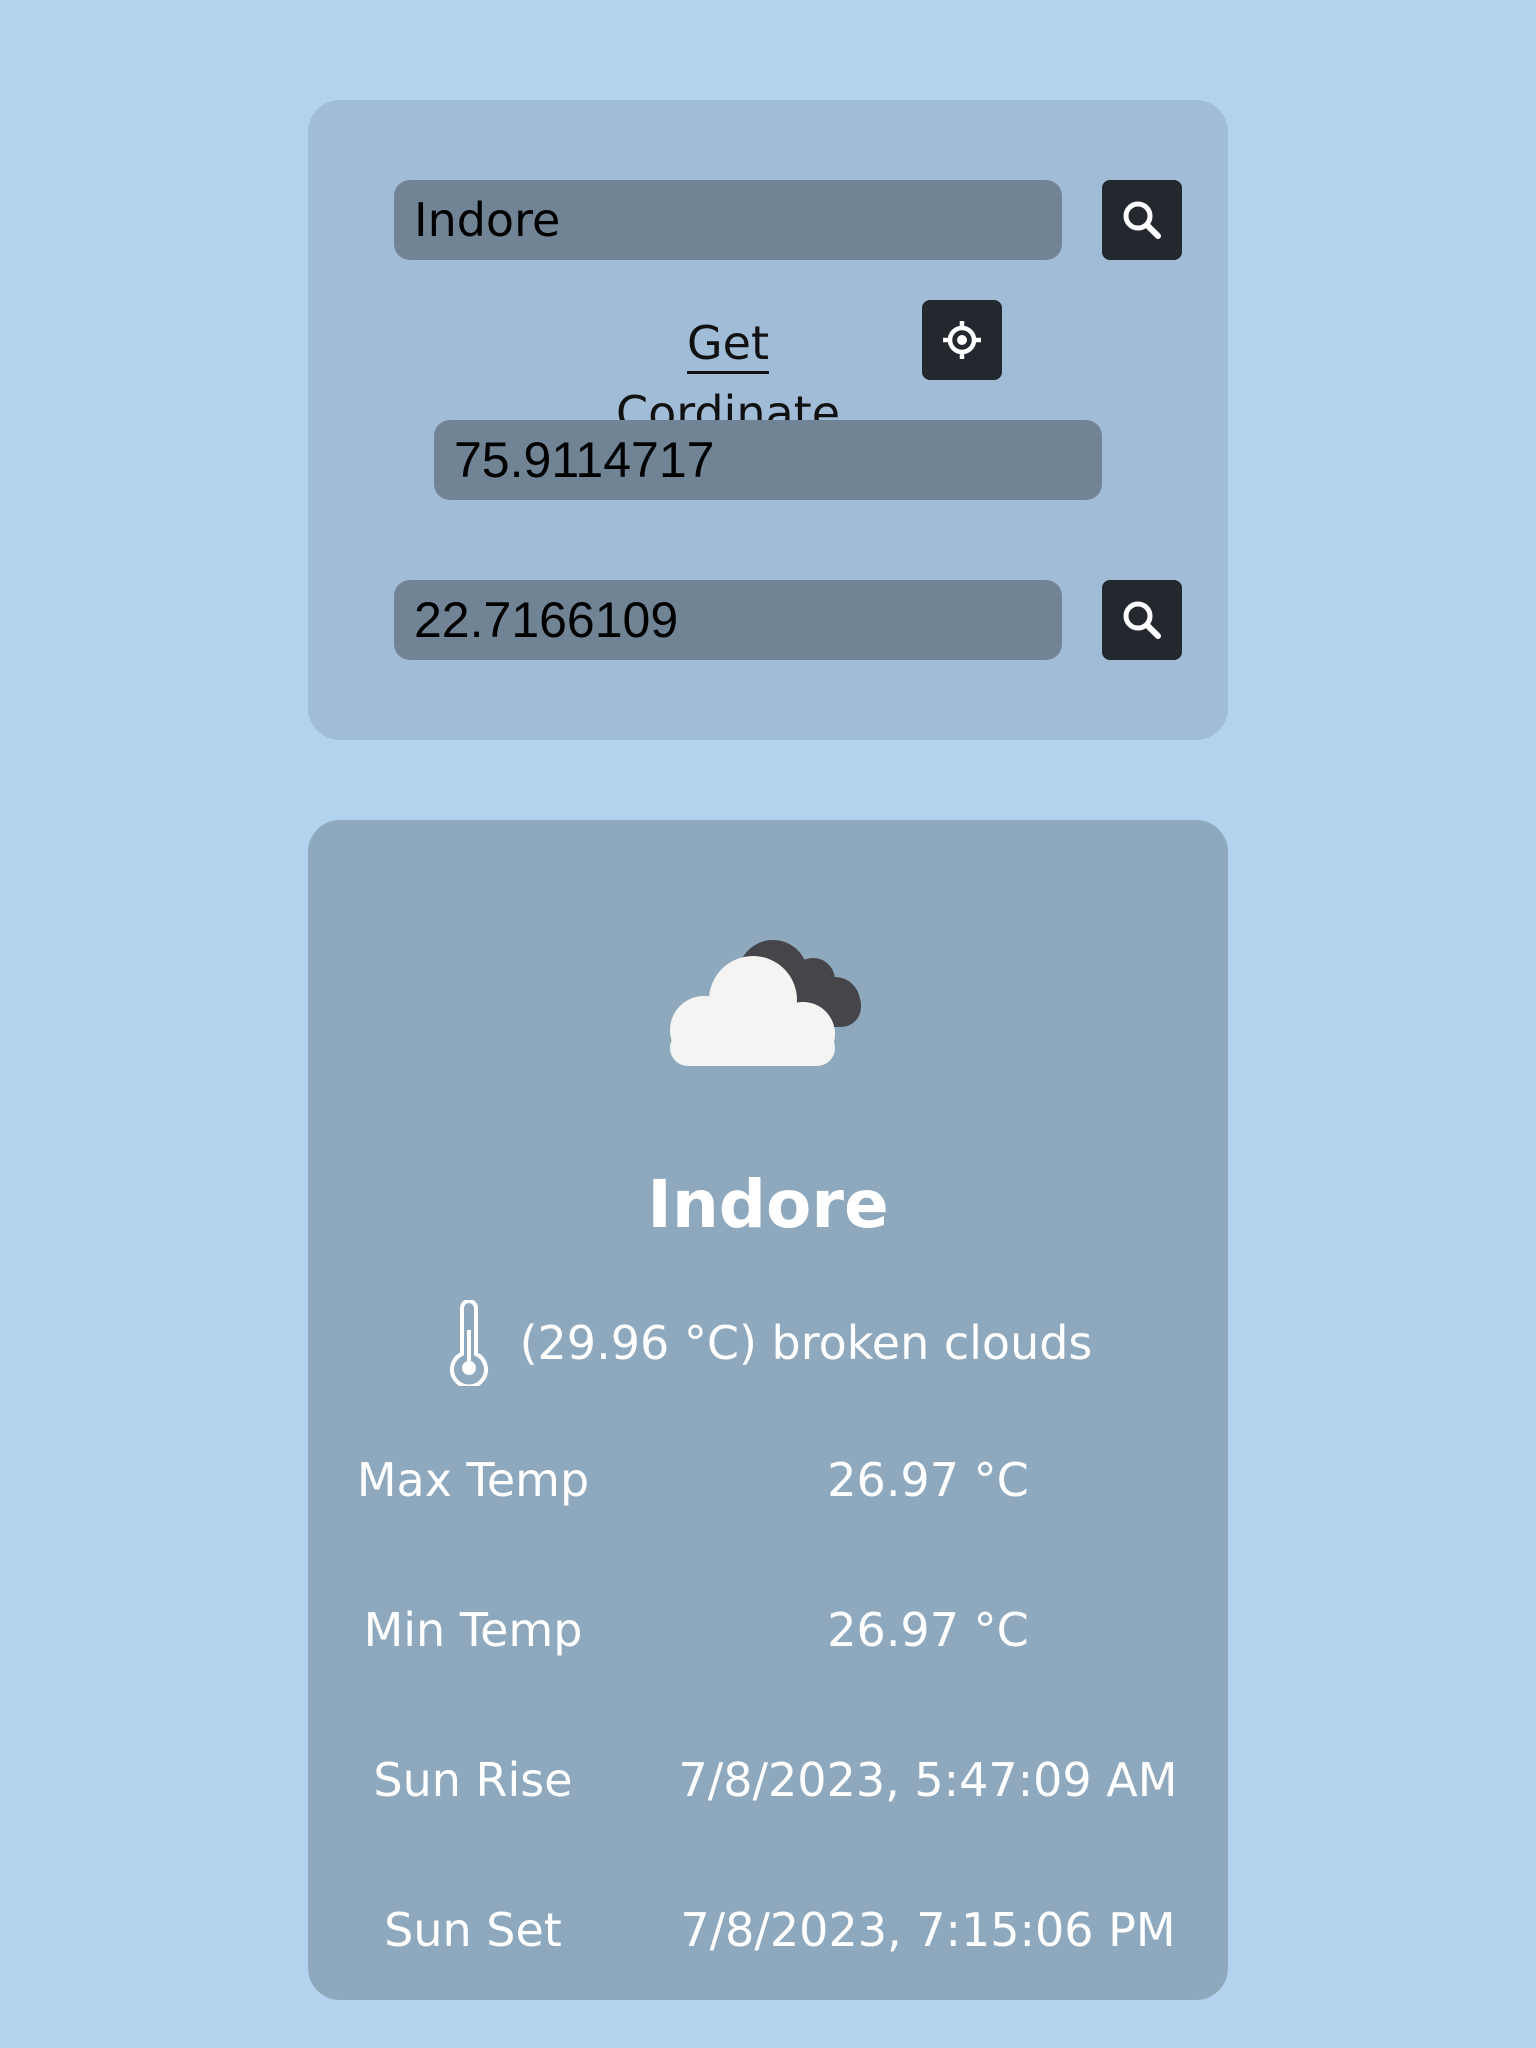 Image resolution: width=1536 pixels, height=2048 pixels. I want to click on stat-label: Min Temp, so click(473, 1630).